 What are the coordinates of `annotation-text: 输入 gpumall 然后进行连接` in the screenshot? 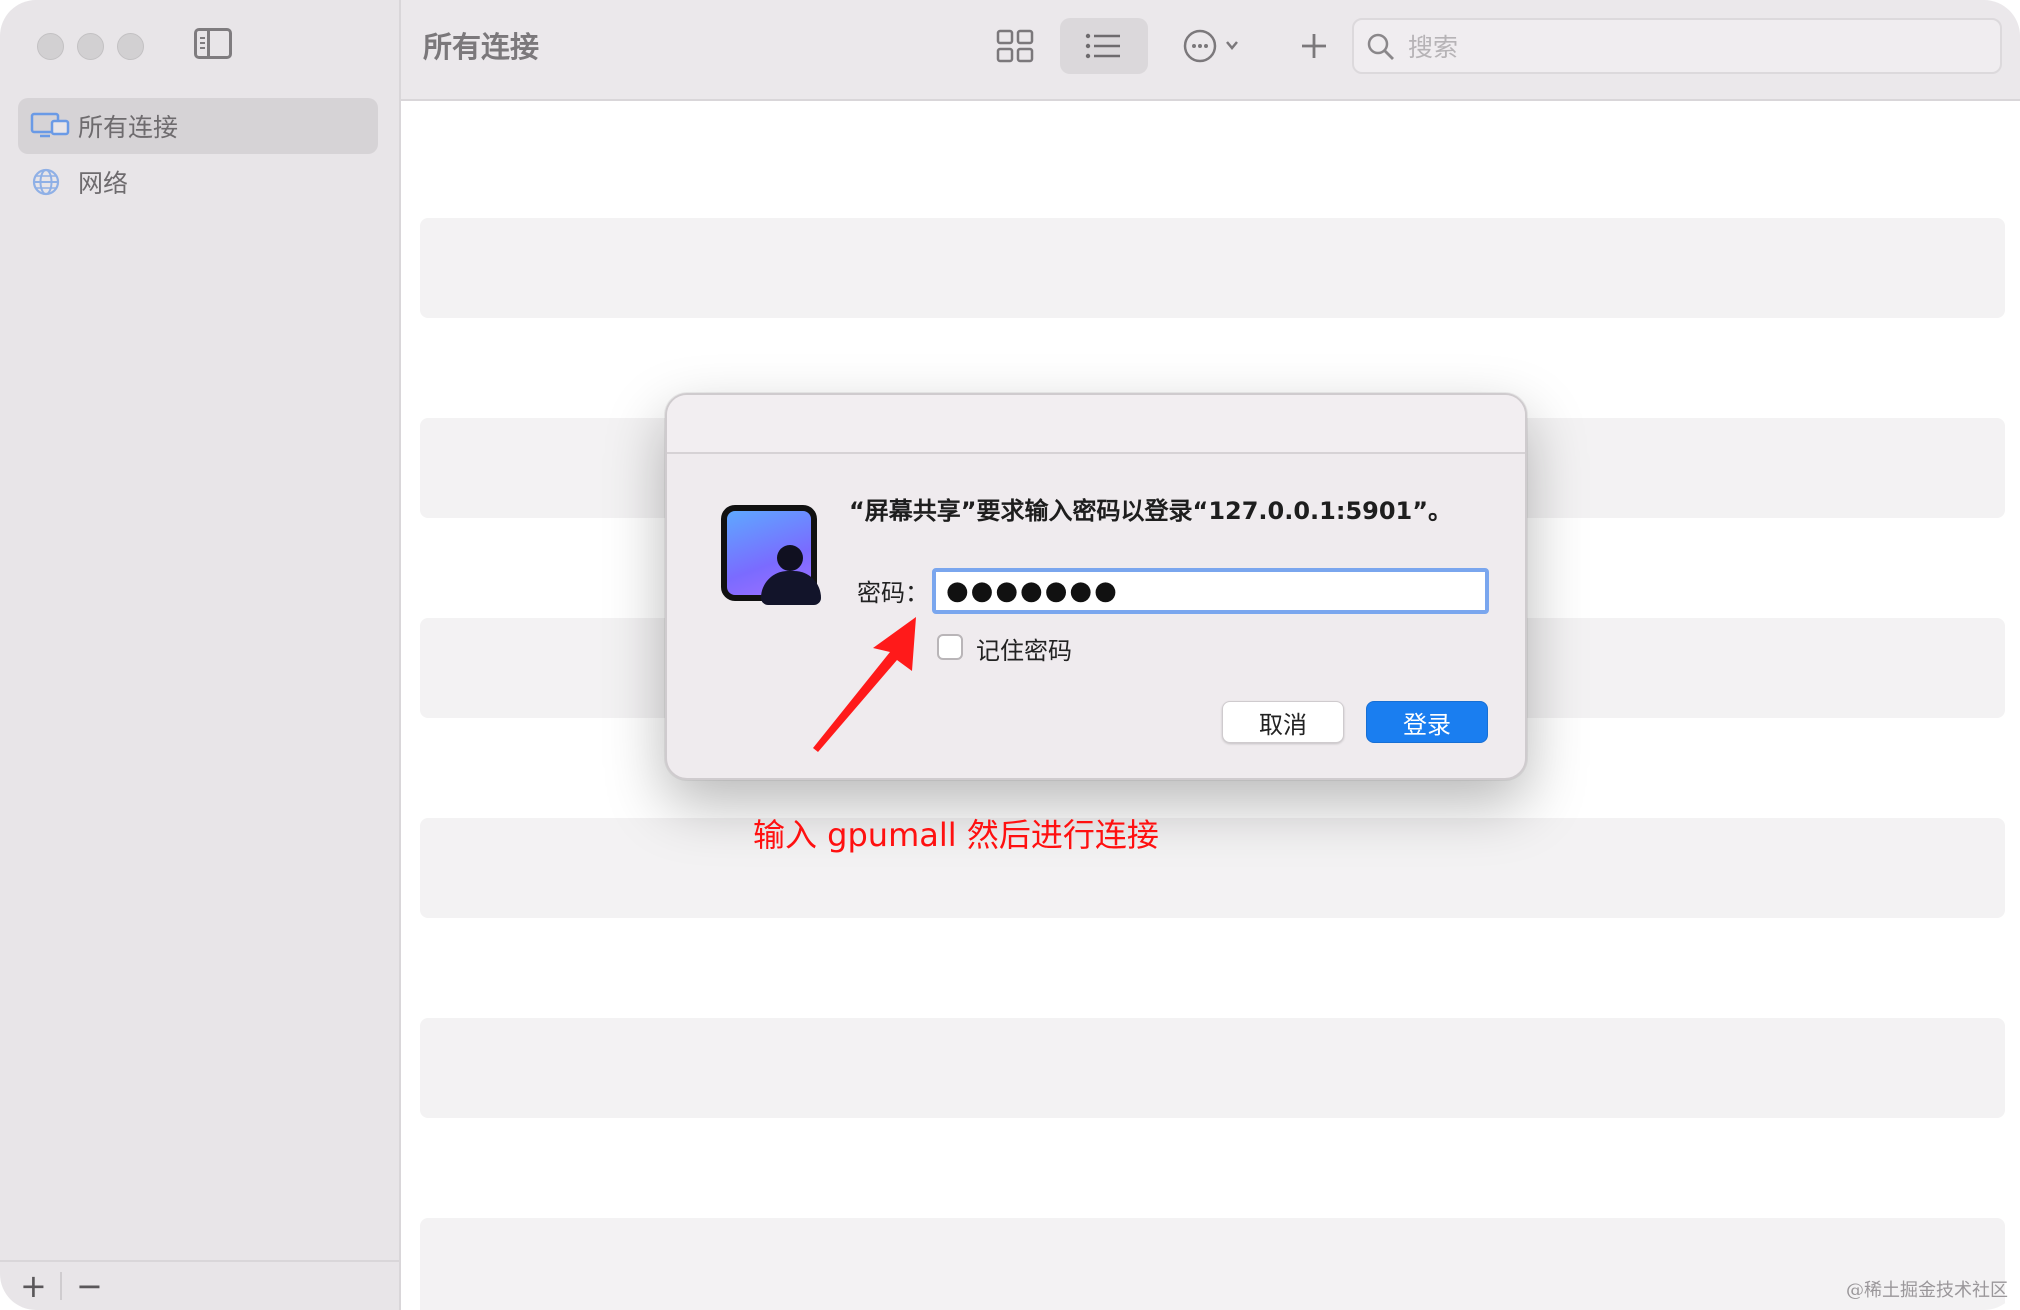 It's located at (956, 835).